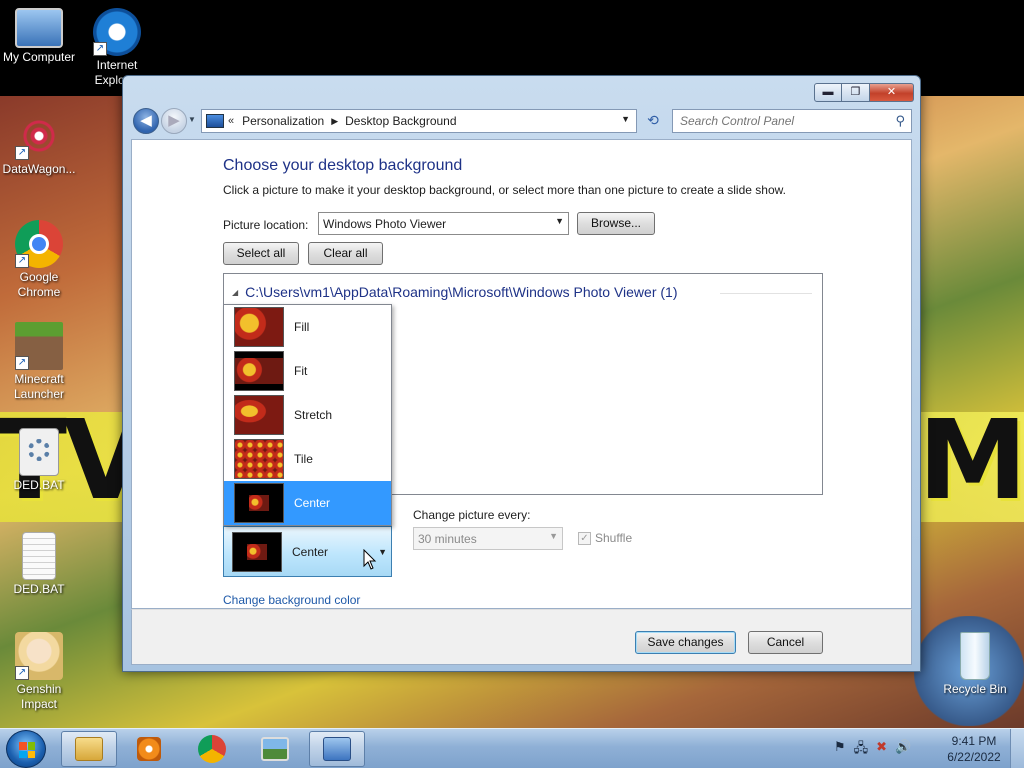  I want to click on dialog-footer: Save changes Cancel, so click(521, 637).